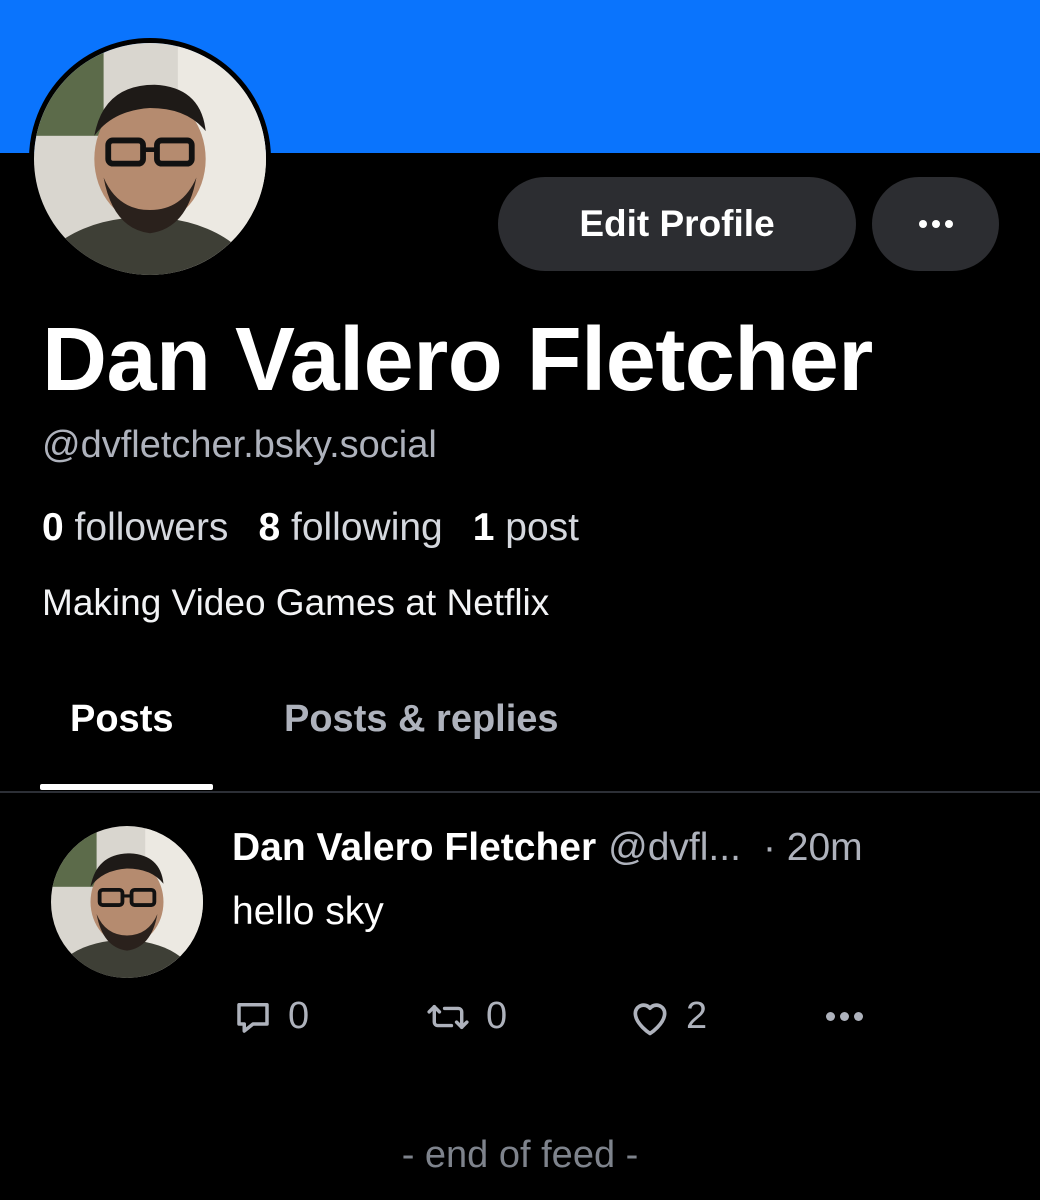 The width and height of the screenshot is (1040, 1200). I want to click on following-count: 8, so click(269, 527).